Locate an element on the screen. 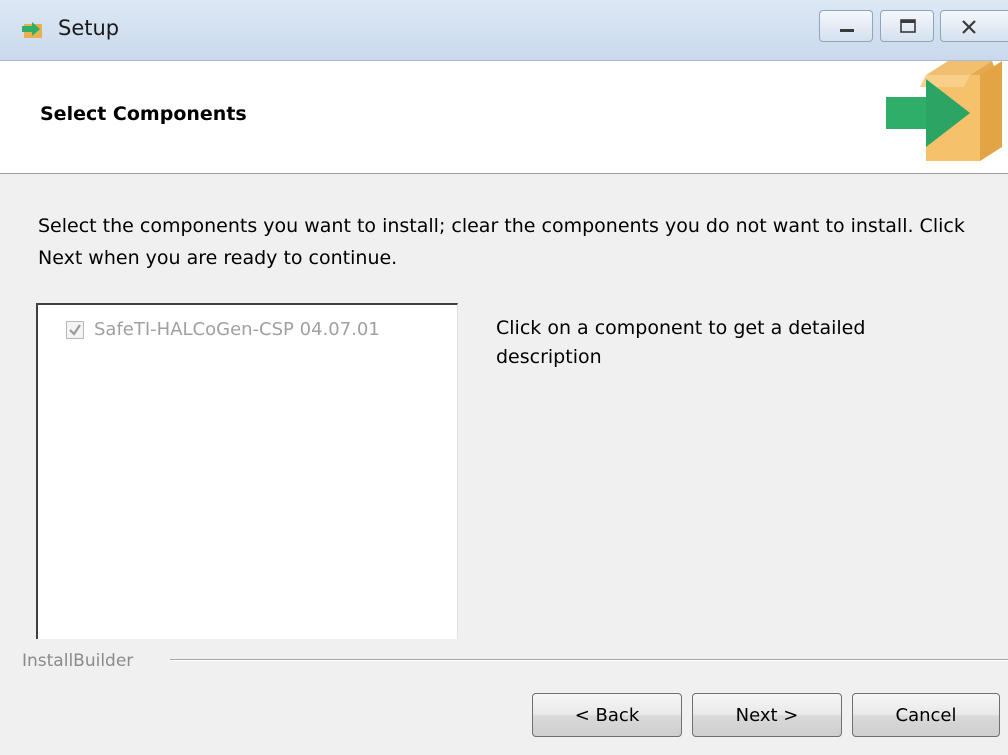 This screenshot has width=1008, height=755. close-button is located at coordinates (974, 26).